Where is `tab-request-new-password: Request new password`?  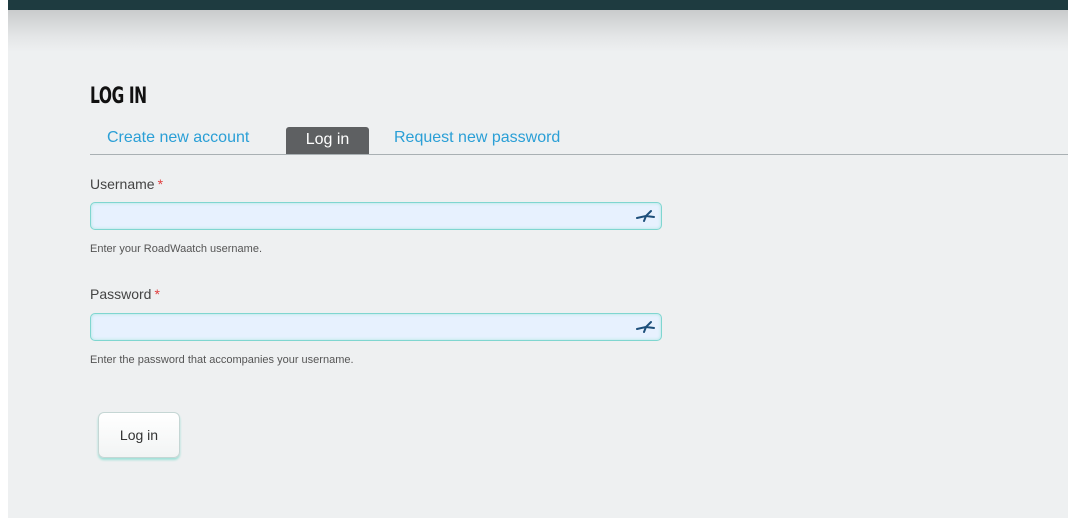
tab-request-new-password: Request new password is located at coordinates (477, 138).